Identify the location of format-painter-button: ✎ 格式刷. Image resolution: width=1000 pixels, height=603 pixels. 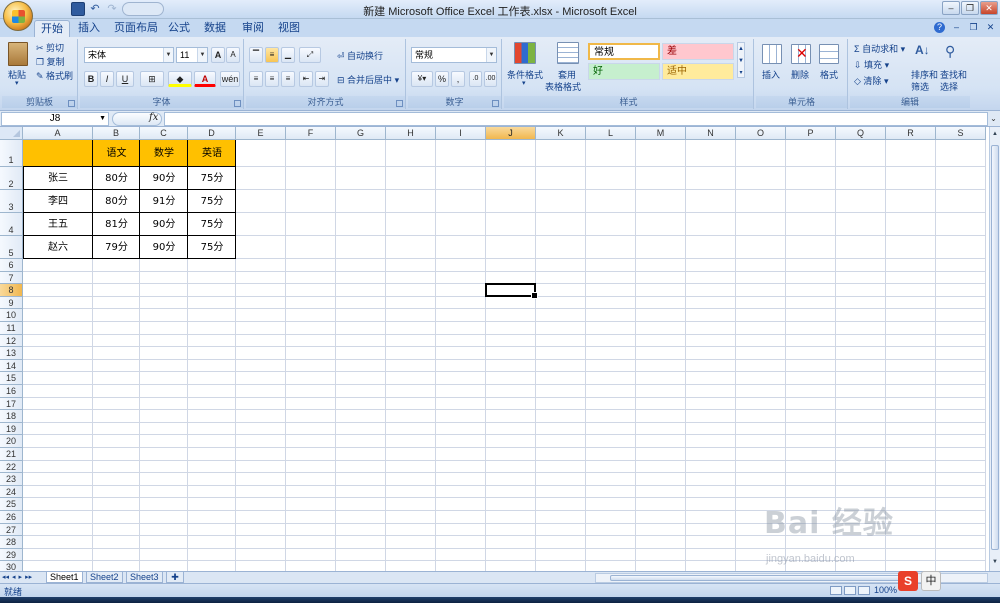
(54, 75).